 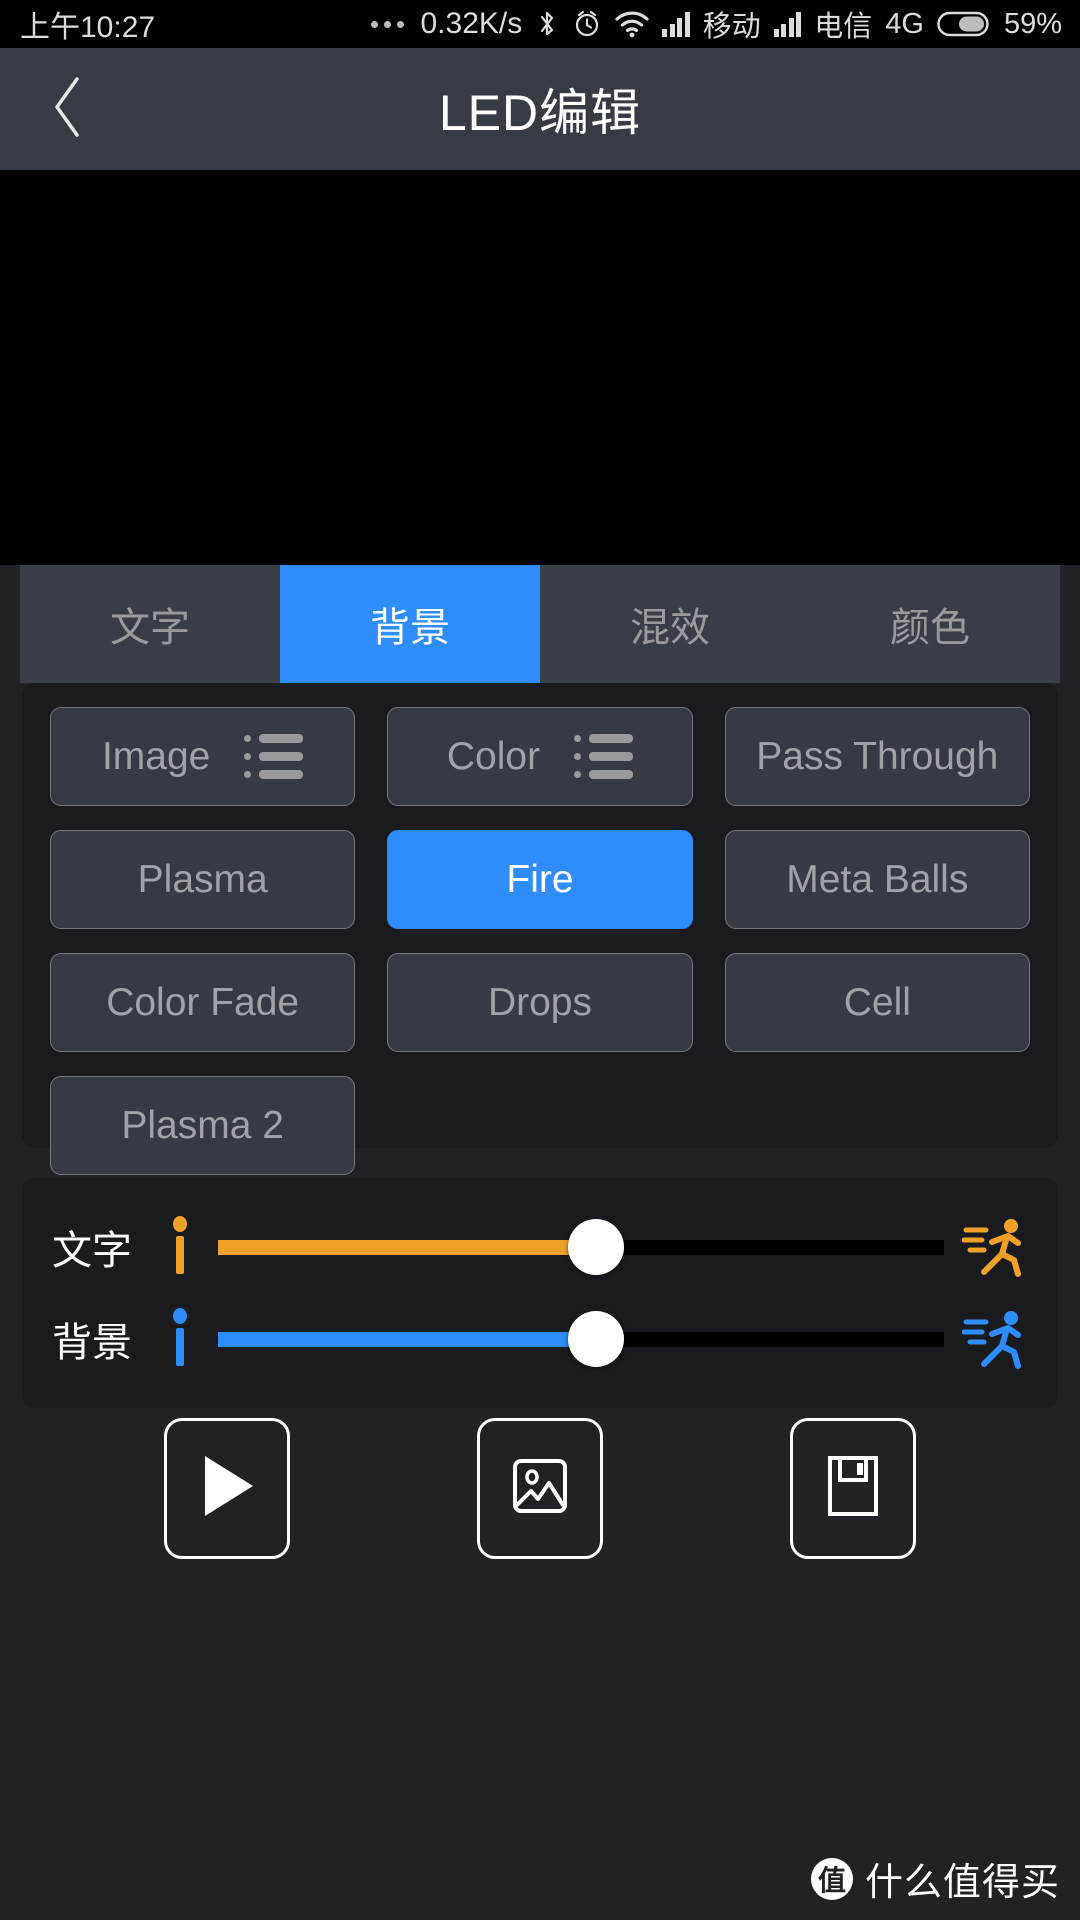 I want to click on tab-text: 文字, so click(x=150, y=624).